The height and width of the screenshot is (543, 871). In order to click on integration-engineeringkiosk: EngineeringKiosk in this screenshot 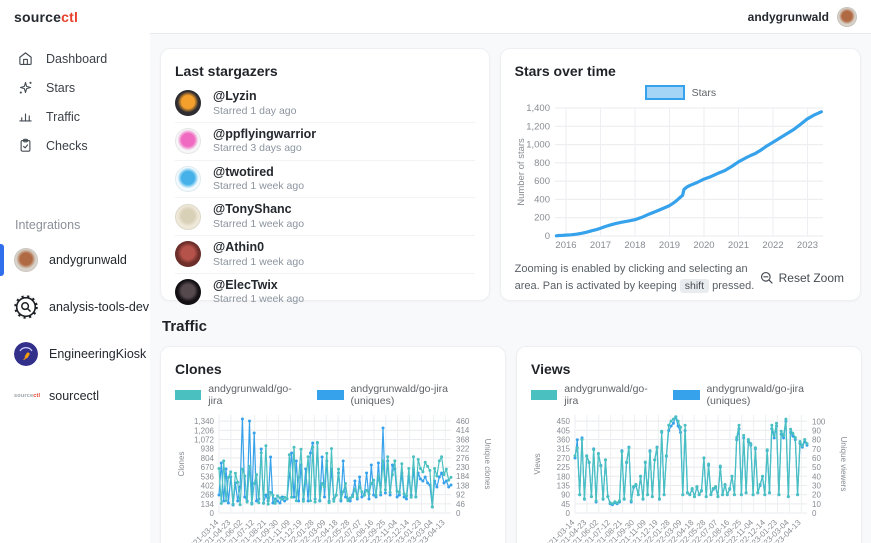, I will do `click(75, 354)`.